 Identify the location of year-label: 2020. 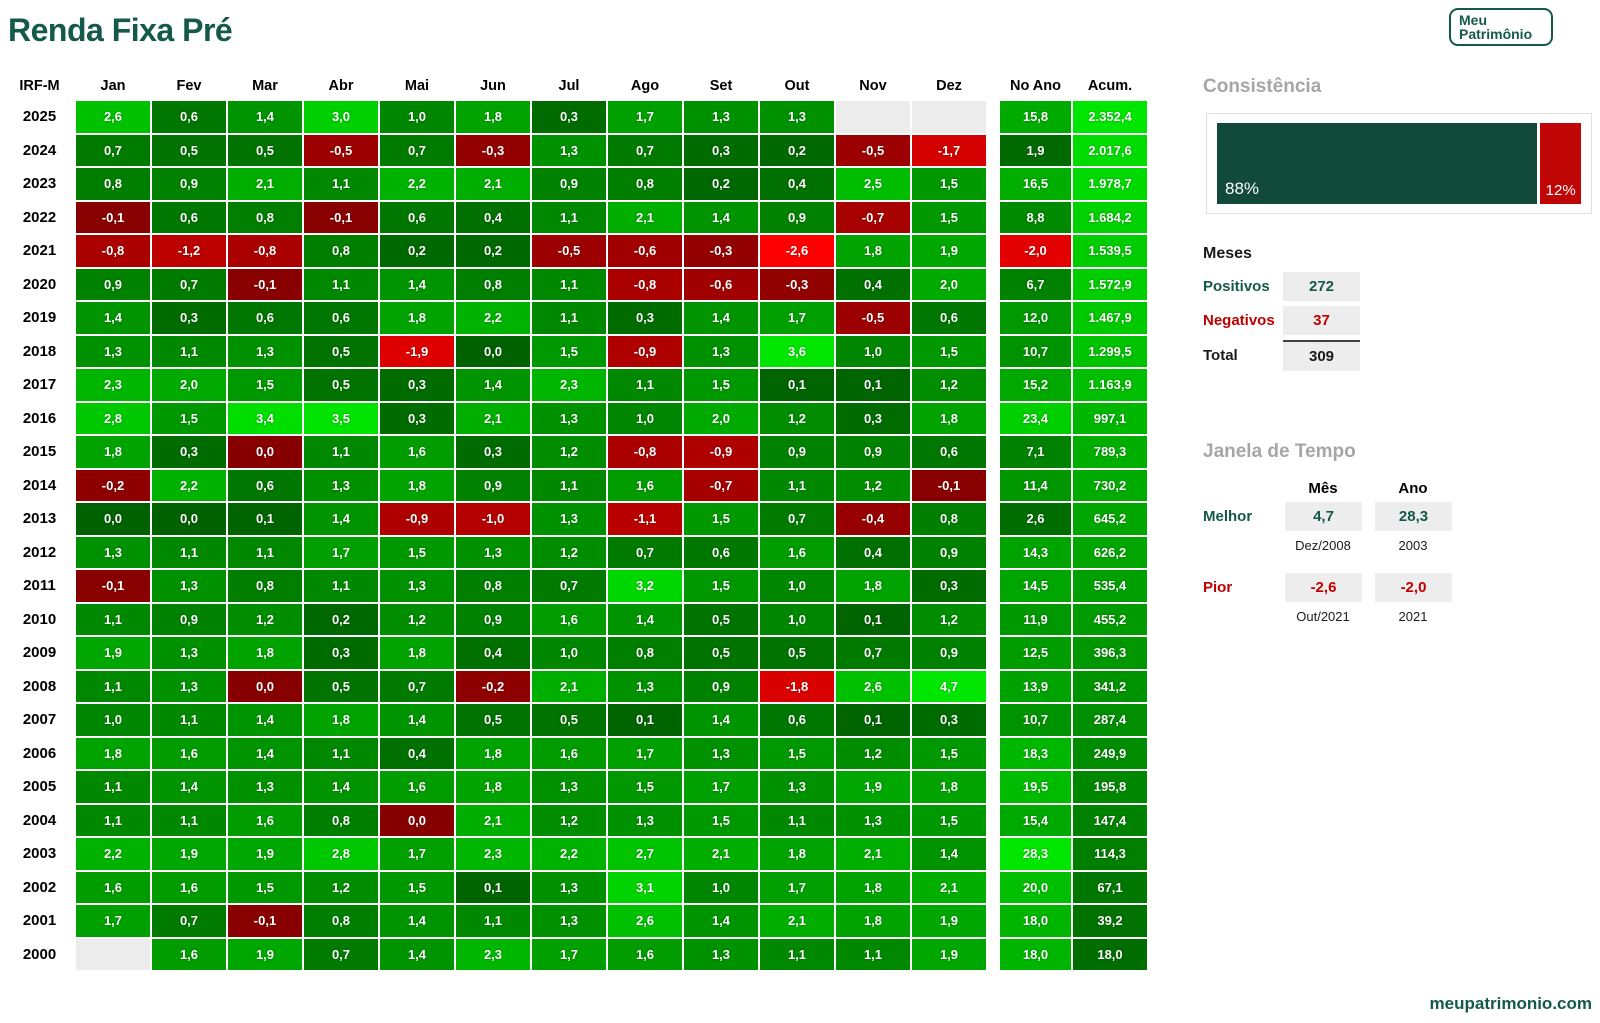
(39, 284).